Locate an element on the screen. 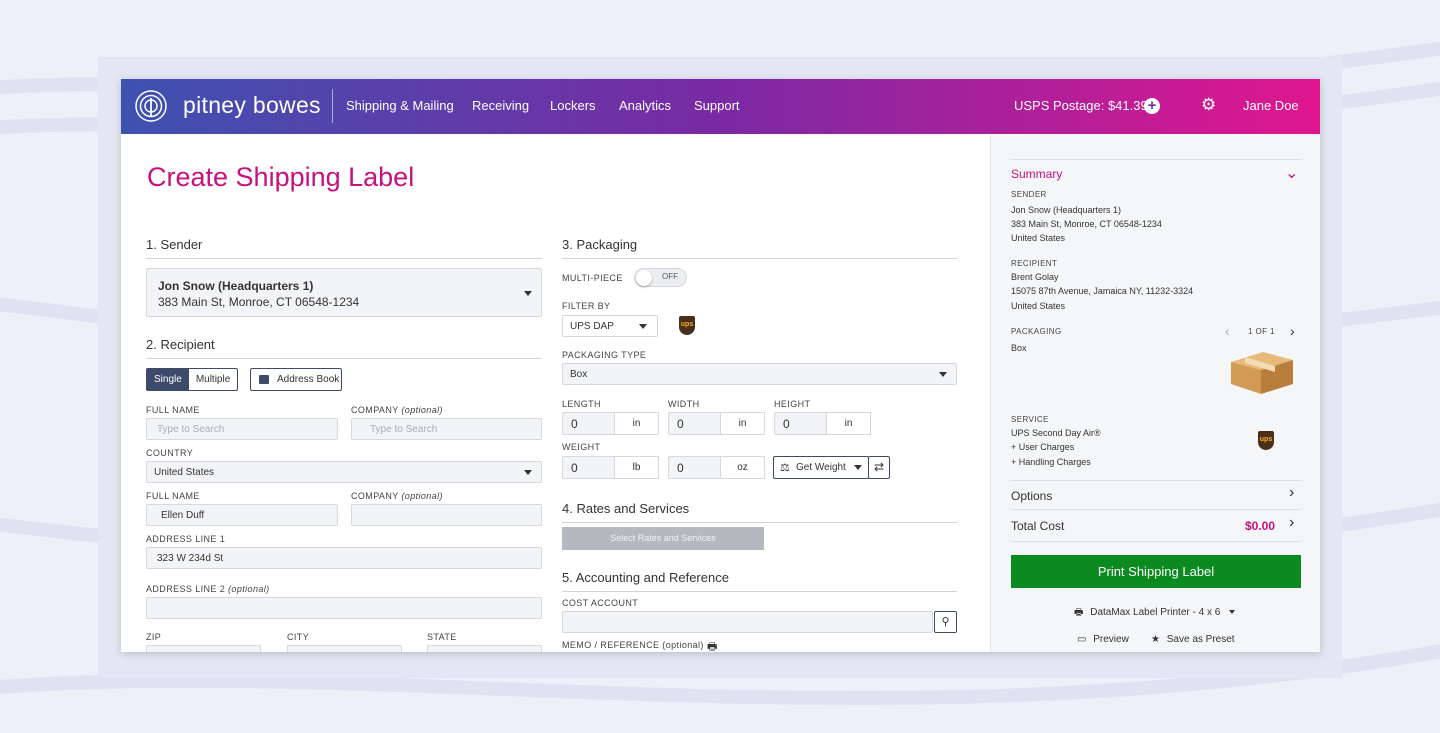 Image resolution: width=1440 pixels, height=733 pixels. get-weight-button: ⚖ Get Weight is located at coordinates (821, 467).